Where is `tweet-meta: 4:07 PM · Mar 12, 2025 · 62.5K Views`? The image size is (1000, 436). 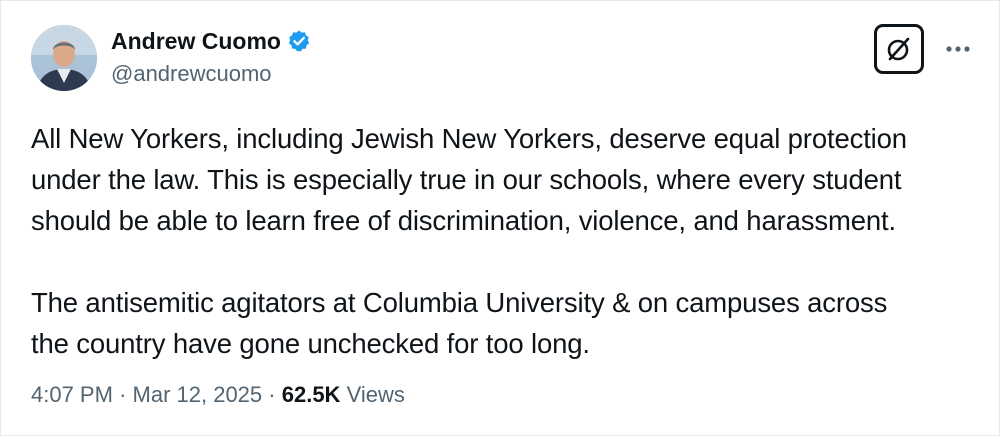
tweet-meta: 4:07 PM · Mar 12, 2025 · 62.5K Views is located at coordinates (218, 395).